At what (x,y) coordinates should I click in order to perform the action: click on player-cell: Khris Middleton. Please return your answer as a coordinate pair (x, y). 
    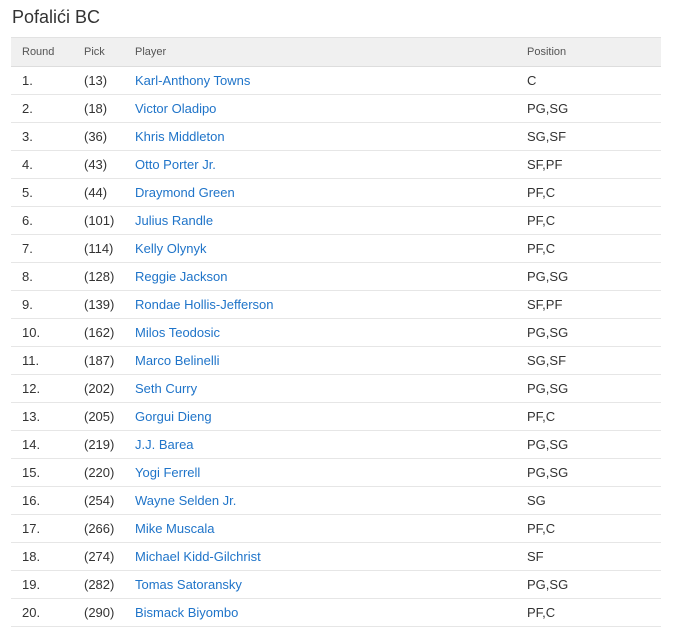
    Looking at the image, I should click on (331, 136).